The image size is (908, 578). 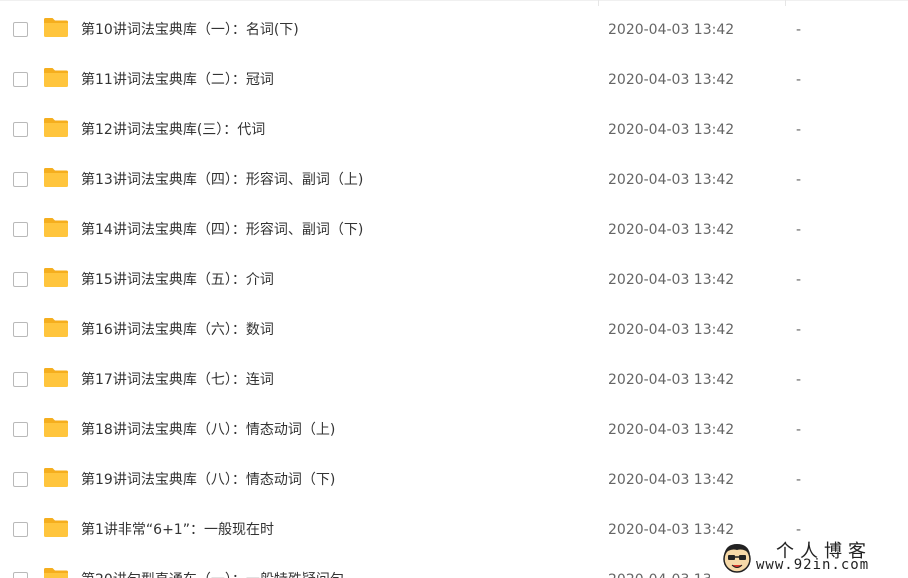 I want to click on file-row: 第12讲词法宝典库(三）：代词 2020-04-03 13:42 -, so click(x=454, y=128).